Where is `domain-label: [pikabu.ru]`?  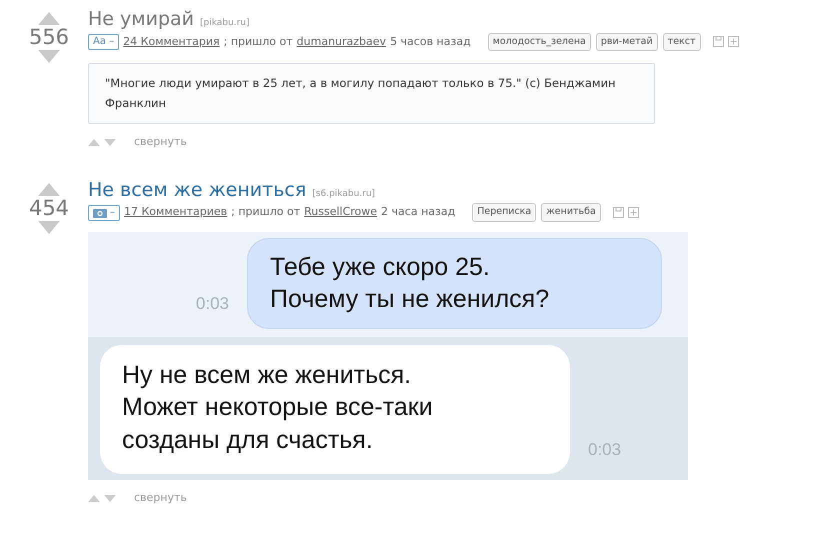
domain-label: [pikabu.ru] is located at coordinates (225, 23).